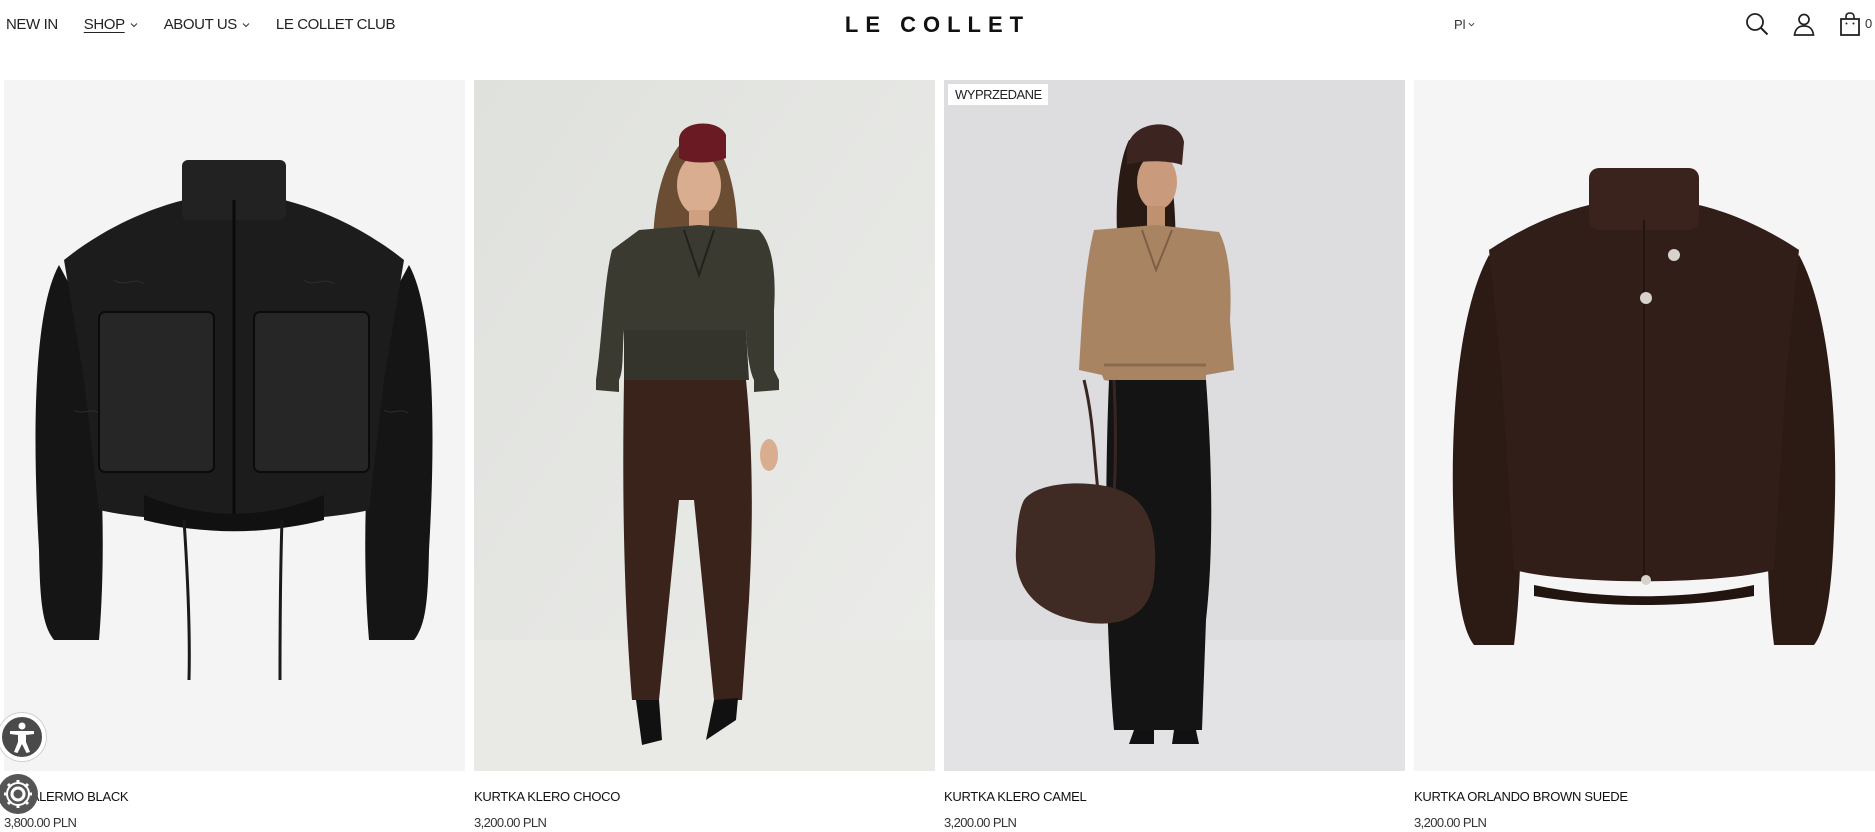  I want to click on sold-out-badge: WYPRZEDANE, so click(998, 94).